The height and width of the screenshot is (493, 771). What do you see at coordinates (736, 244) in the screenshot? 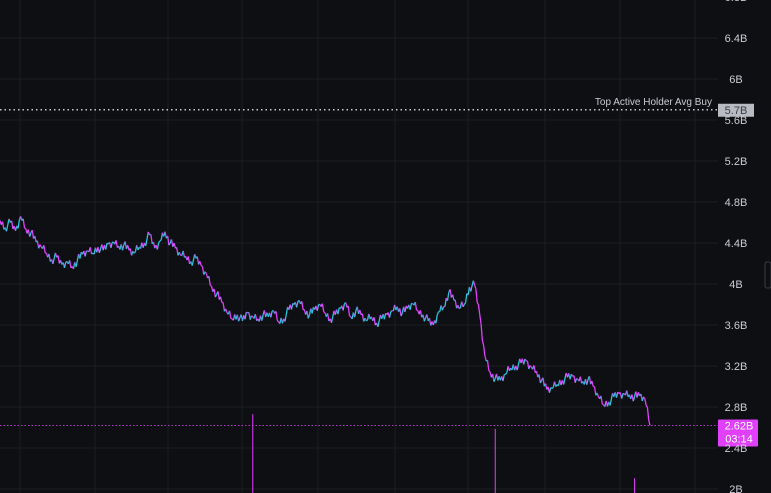
I see `y-tick-label: 4.4B` at bounding box center [736, 244].